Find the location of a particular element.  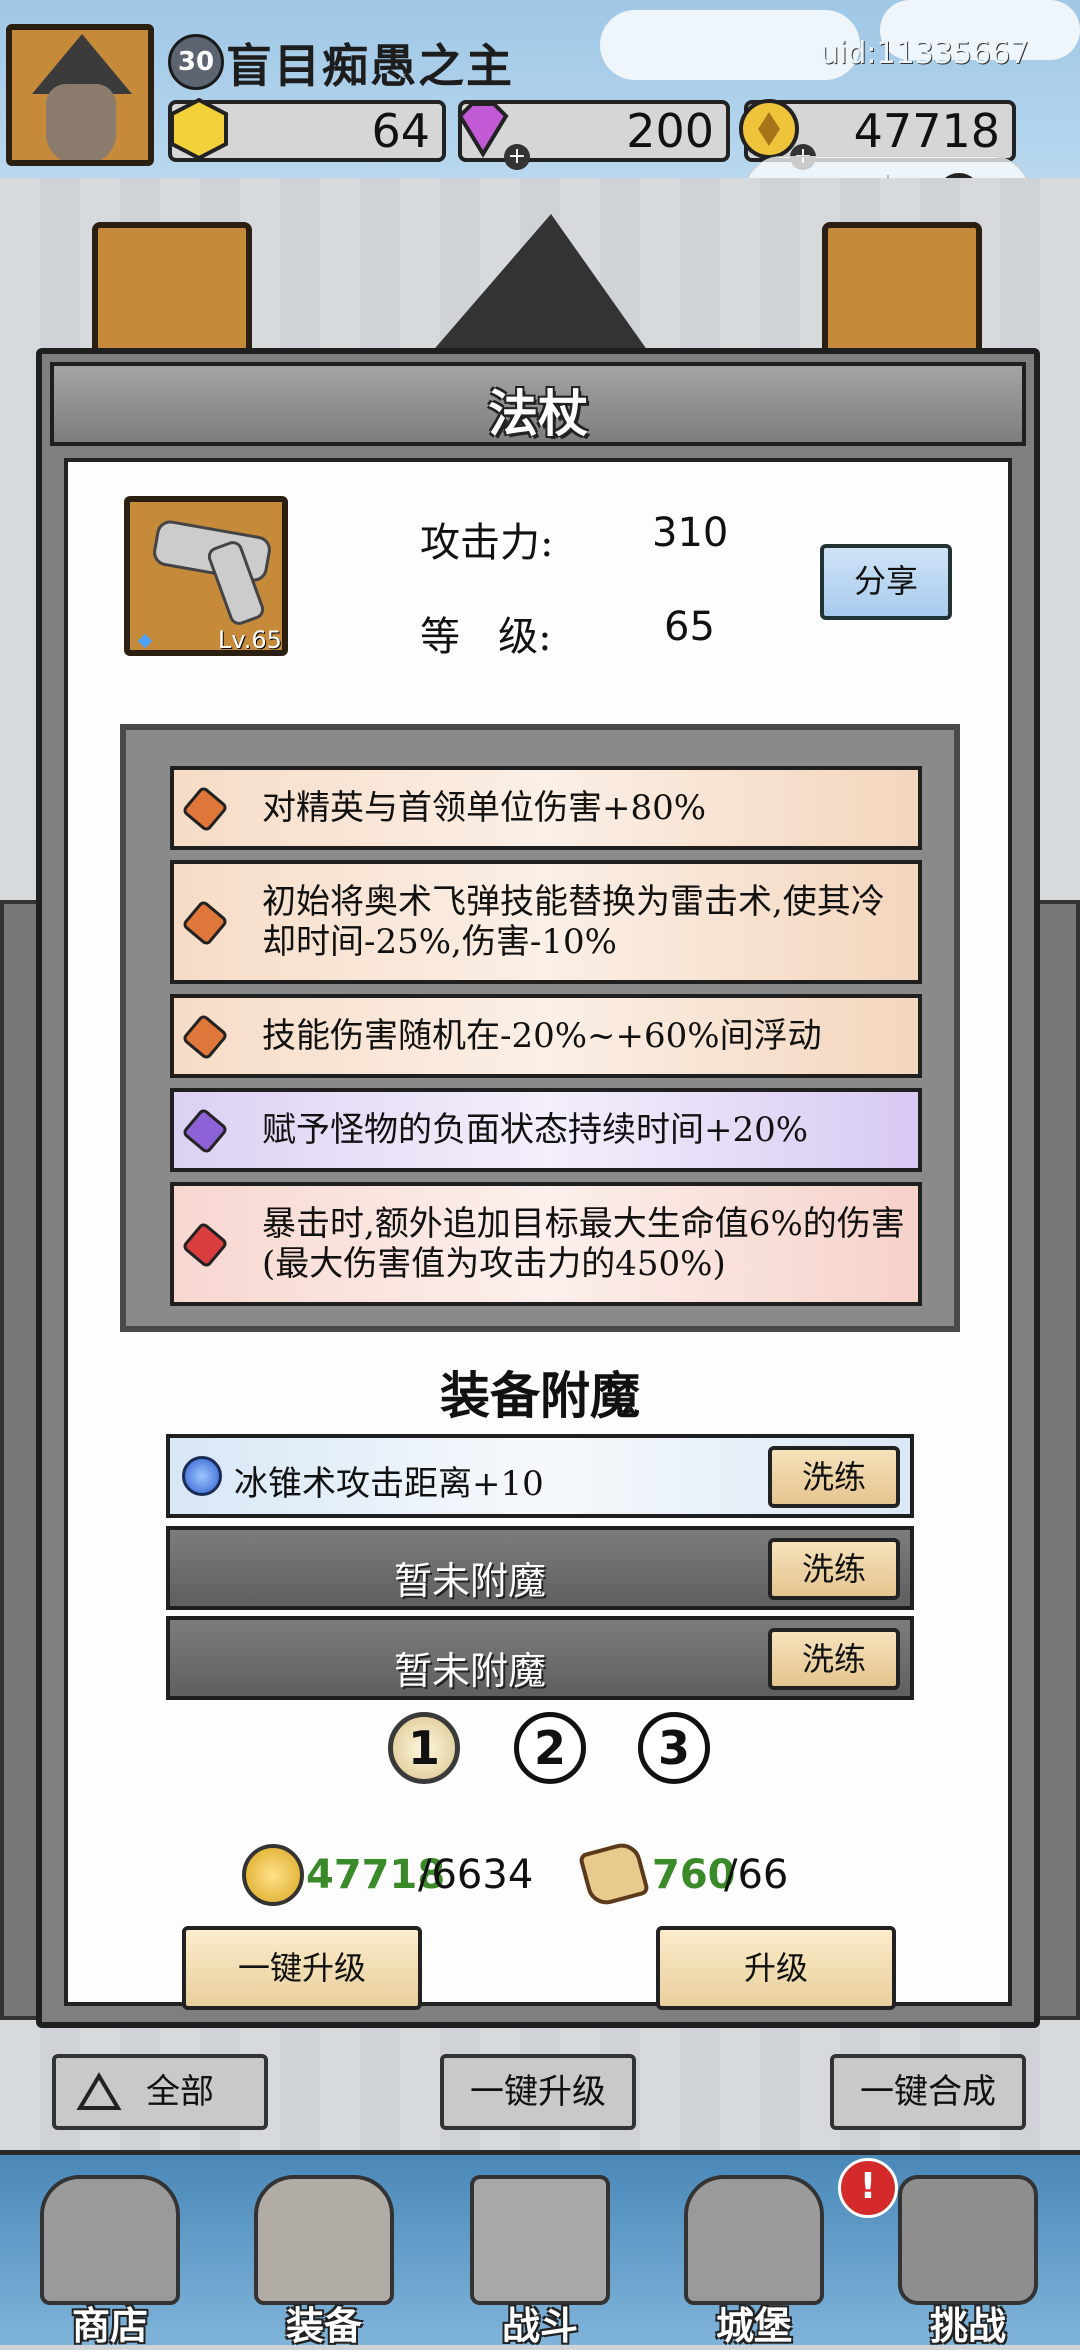

affix-row: 技能伤害随机在-20%~+60%间浮动 is located at coordinates (546, 1036).